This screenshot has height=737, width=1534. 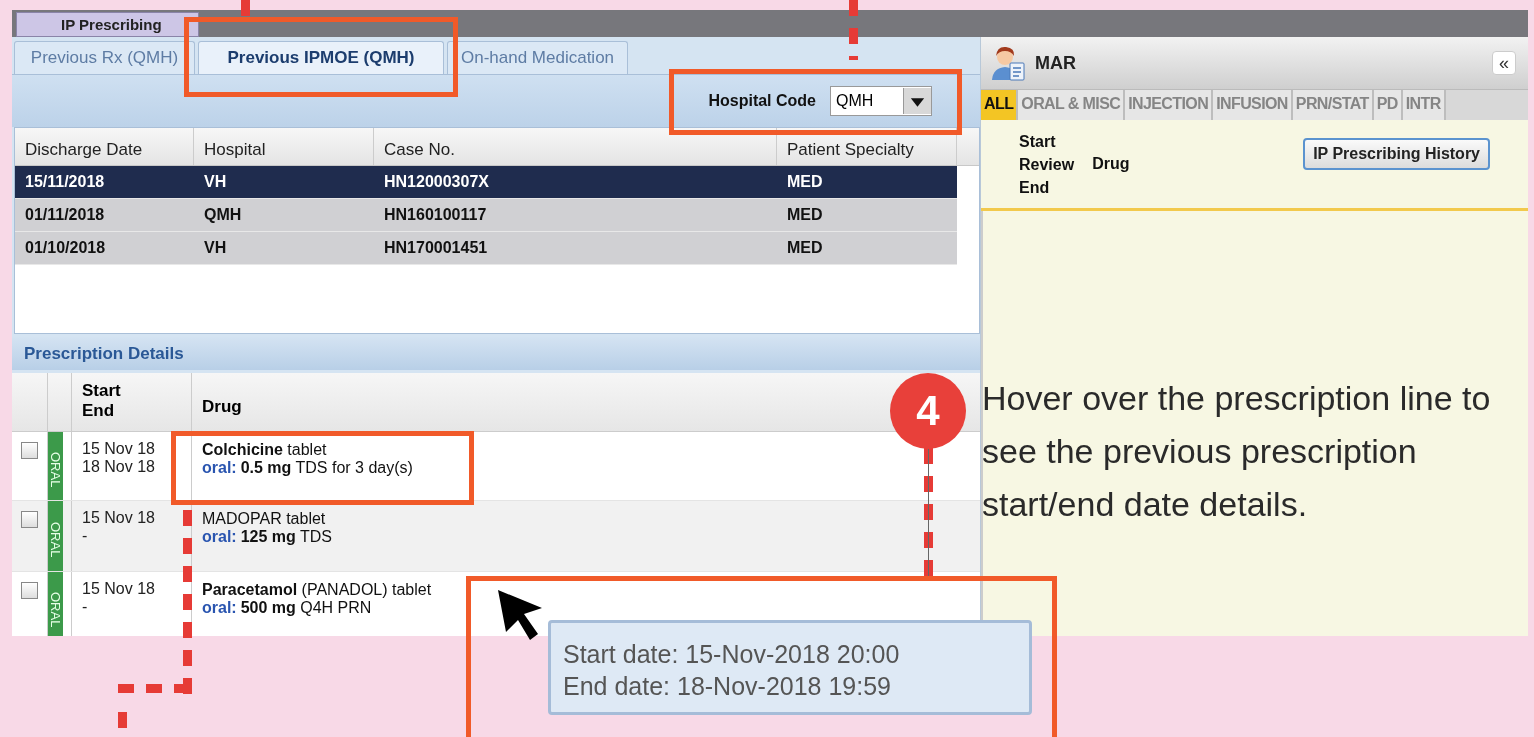 I want to click on dose-text: 125 mg TDS, so click(x=286, y=537).